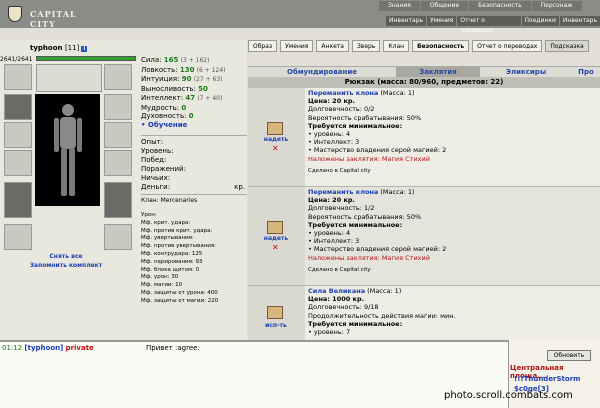  I want to click on stat-row: Мудрость: 0, so click(164, 107).